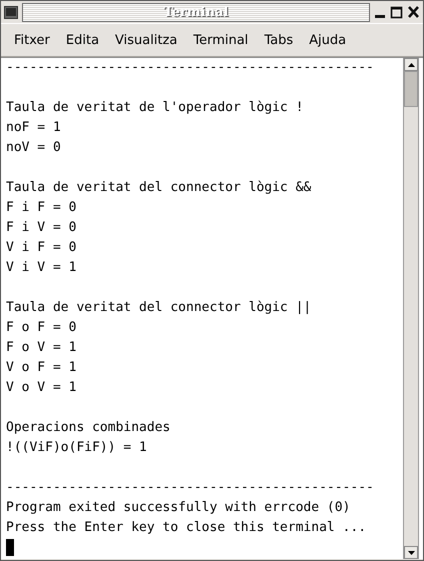 The image size is (424, 561). What do you see at coordinates (42, 348) in the screenshot?
I see `terminal-line: F o V = 1` at bounding box center [42, 348].